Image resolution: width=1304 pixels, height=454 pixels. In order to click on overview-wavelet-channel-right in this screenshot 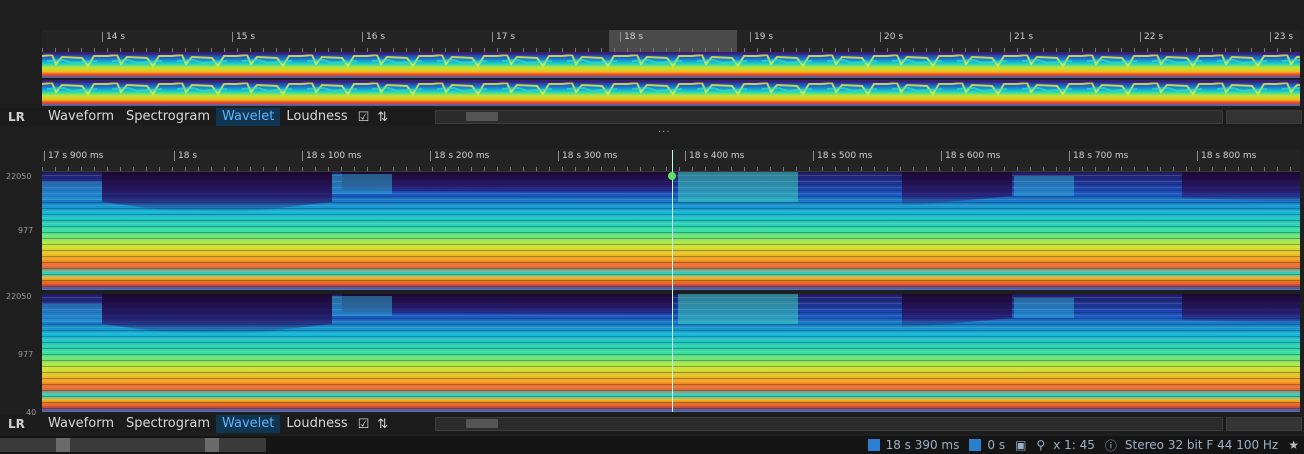, I will do `click(671, 93)`.